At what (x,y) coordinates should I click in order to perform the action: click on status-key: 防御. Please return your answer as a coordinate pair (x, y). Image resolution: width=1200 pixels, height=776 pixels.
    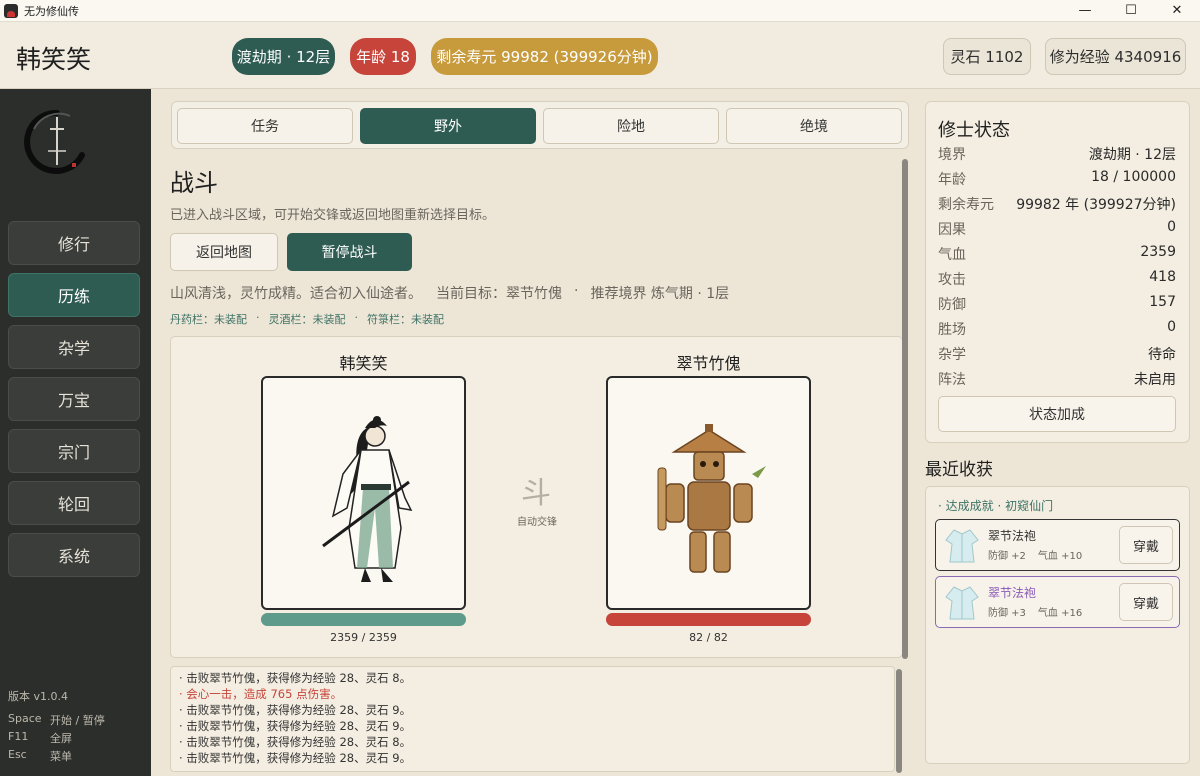
    Looking at the image, I should click on (952, 305).